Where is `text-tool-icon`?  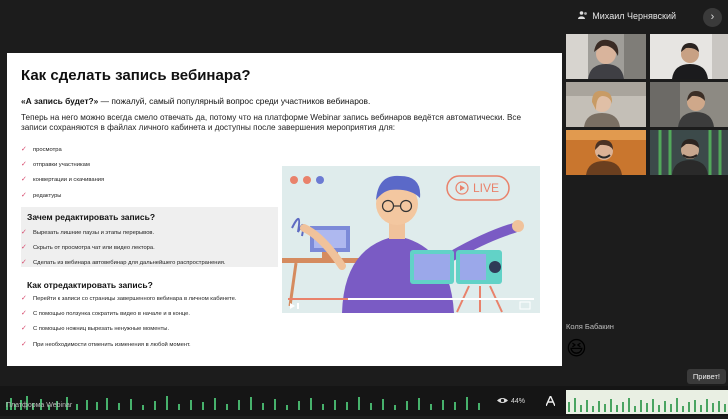
text-tool-icon is located at coordinates (550, 401).